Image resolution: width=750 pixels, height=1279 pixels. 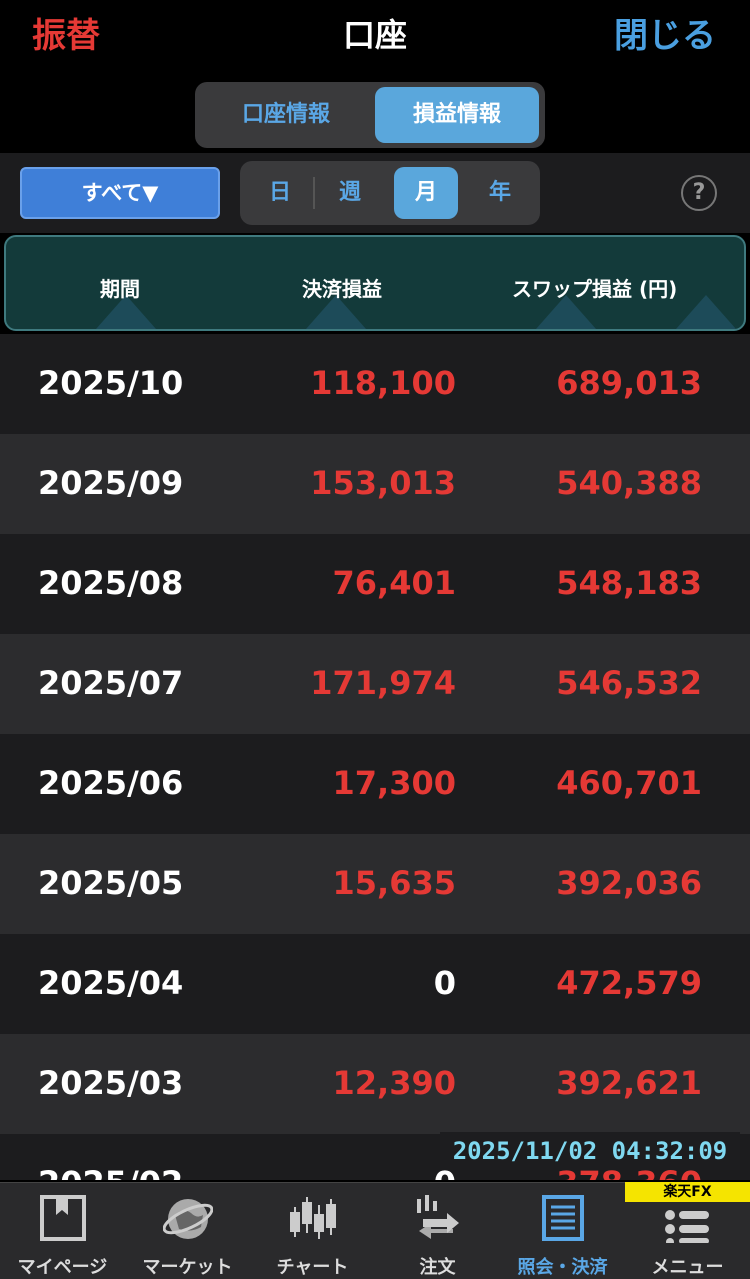 I want to click on table-row: 2025/04 0 472,579, so click(x=375, y=984).